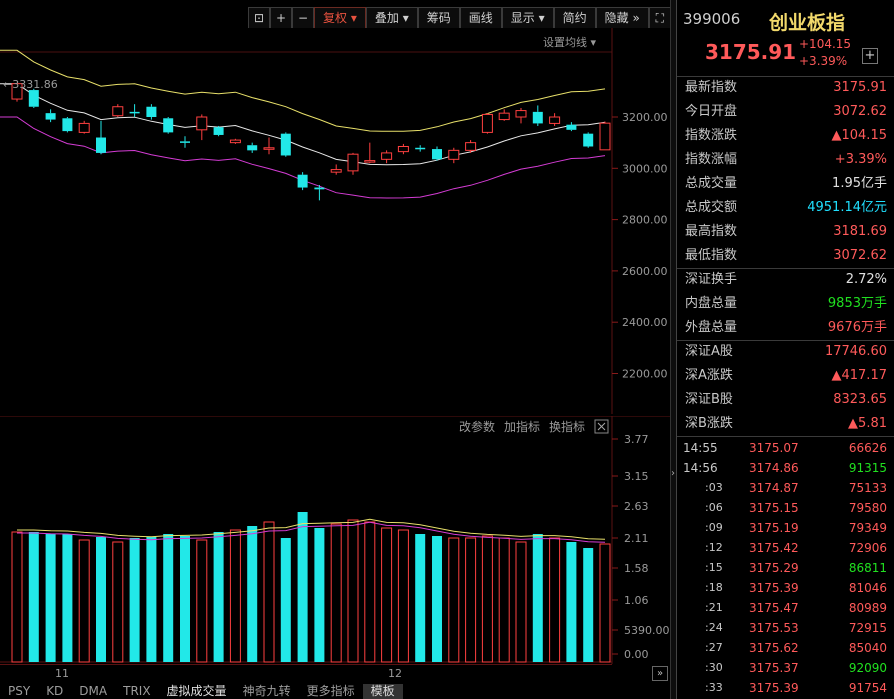 This screenshot has height=699, width=894. What do you see at coordinates (645, 168) in the screenshot?
I see `y-tick-label: 3000.00` at bounding box center [645, 168].